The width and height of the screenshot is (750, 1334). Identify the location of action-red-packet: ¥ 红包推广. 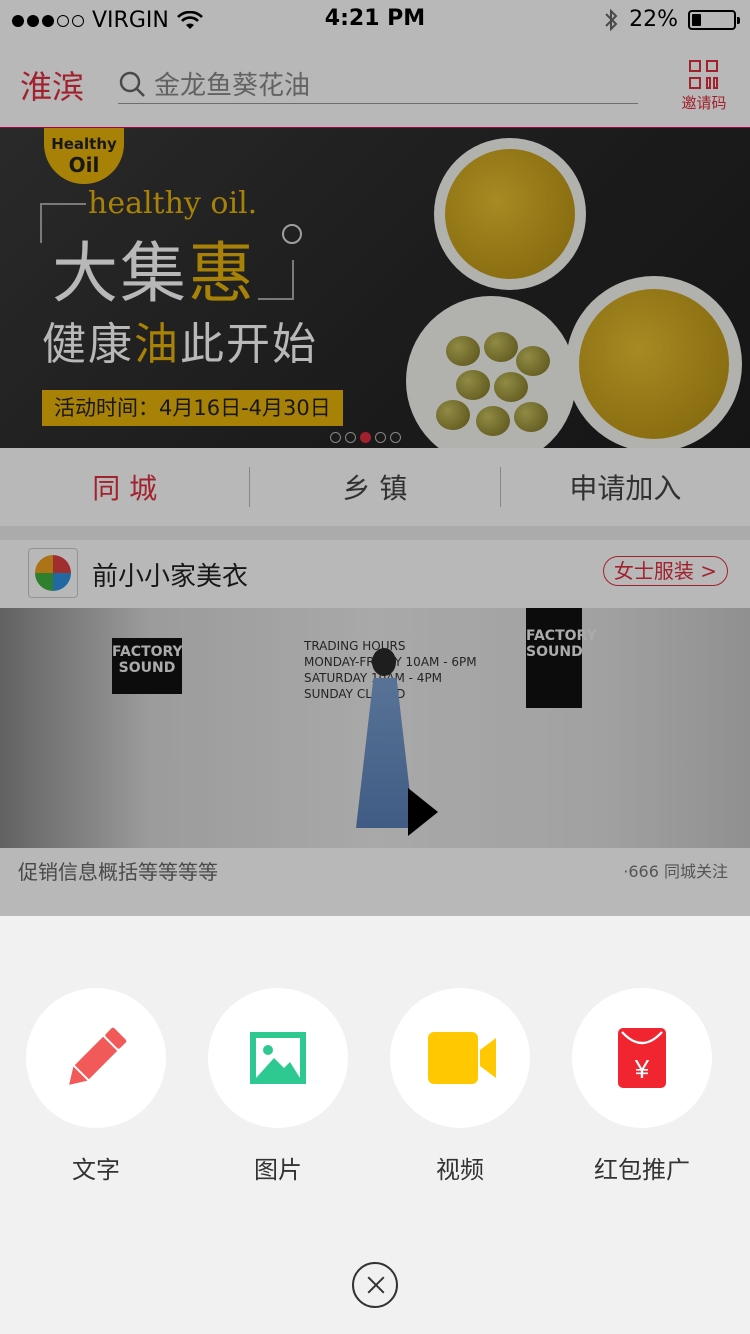
(642, 1086).